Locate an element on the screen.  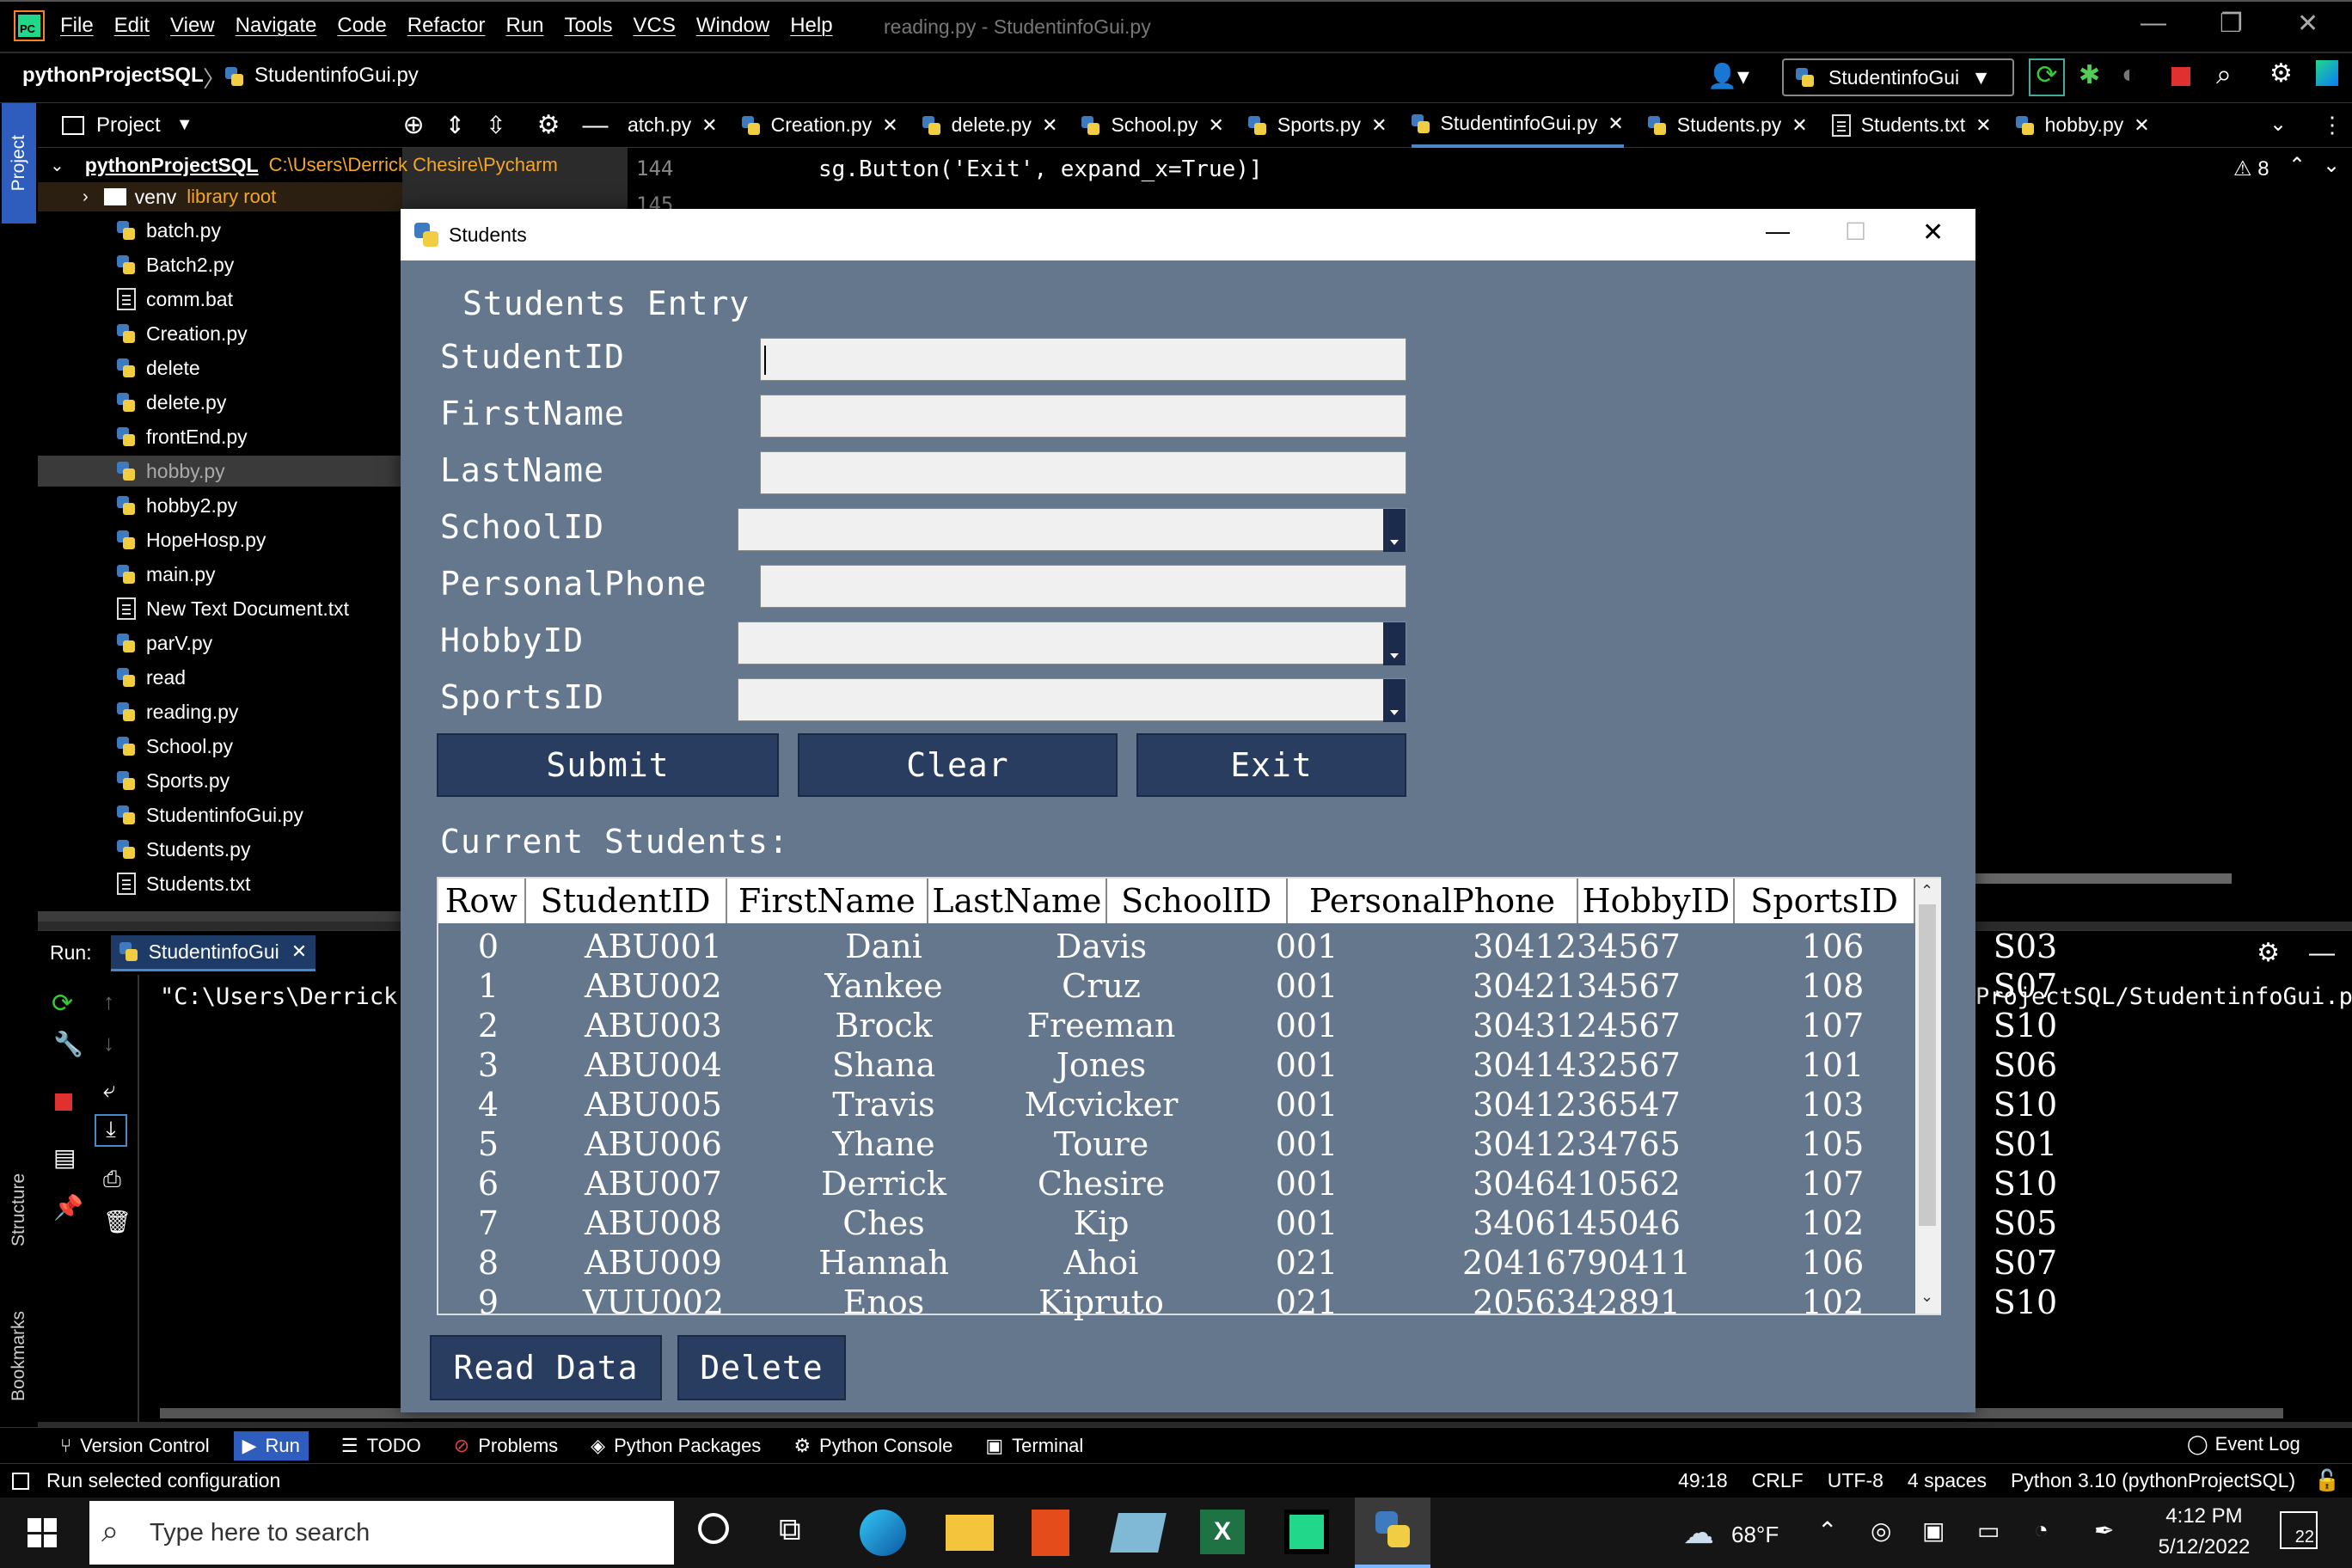
editor-tab: School.py ✕ is located at coordinates (1152, 125).